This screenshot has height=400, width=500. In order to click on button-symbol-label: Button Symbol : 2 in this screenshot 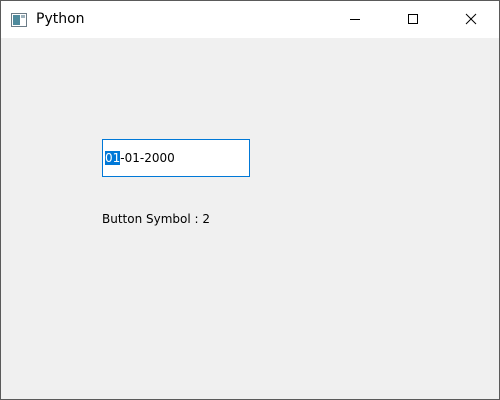, I will do `click(156, 219)`.